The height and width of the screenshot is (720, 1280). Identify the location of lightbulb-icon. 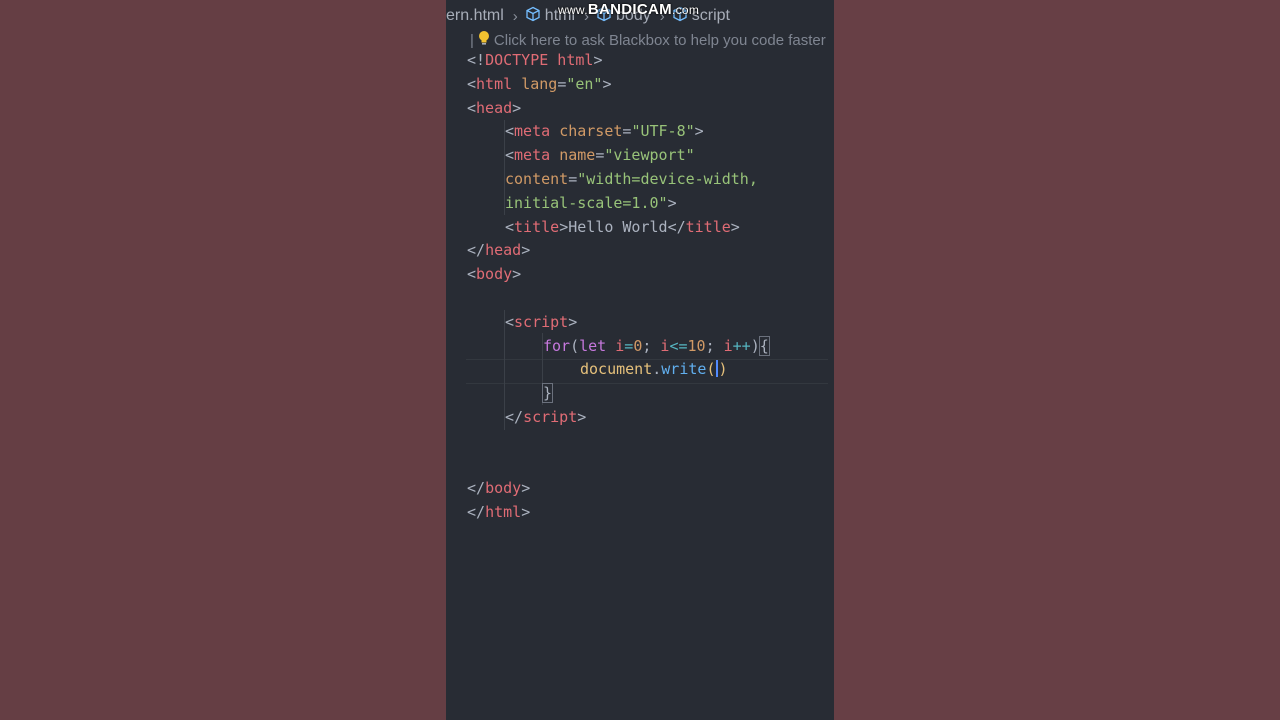
(484, 40).